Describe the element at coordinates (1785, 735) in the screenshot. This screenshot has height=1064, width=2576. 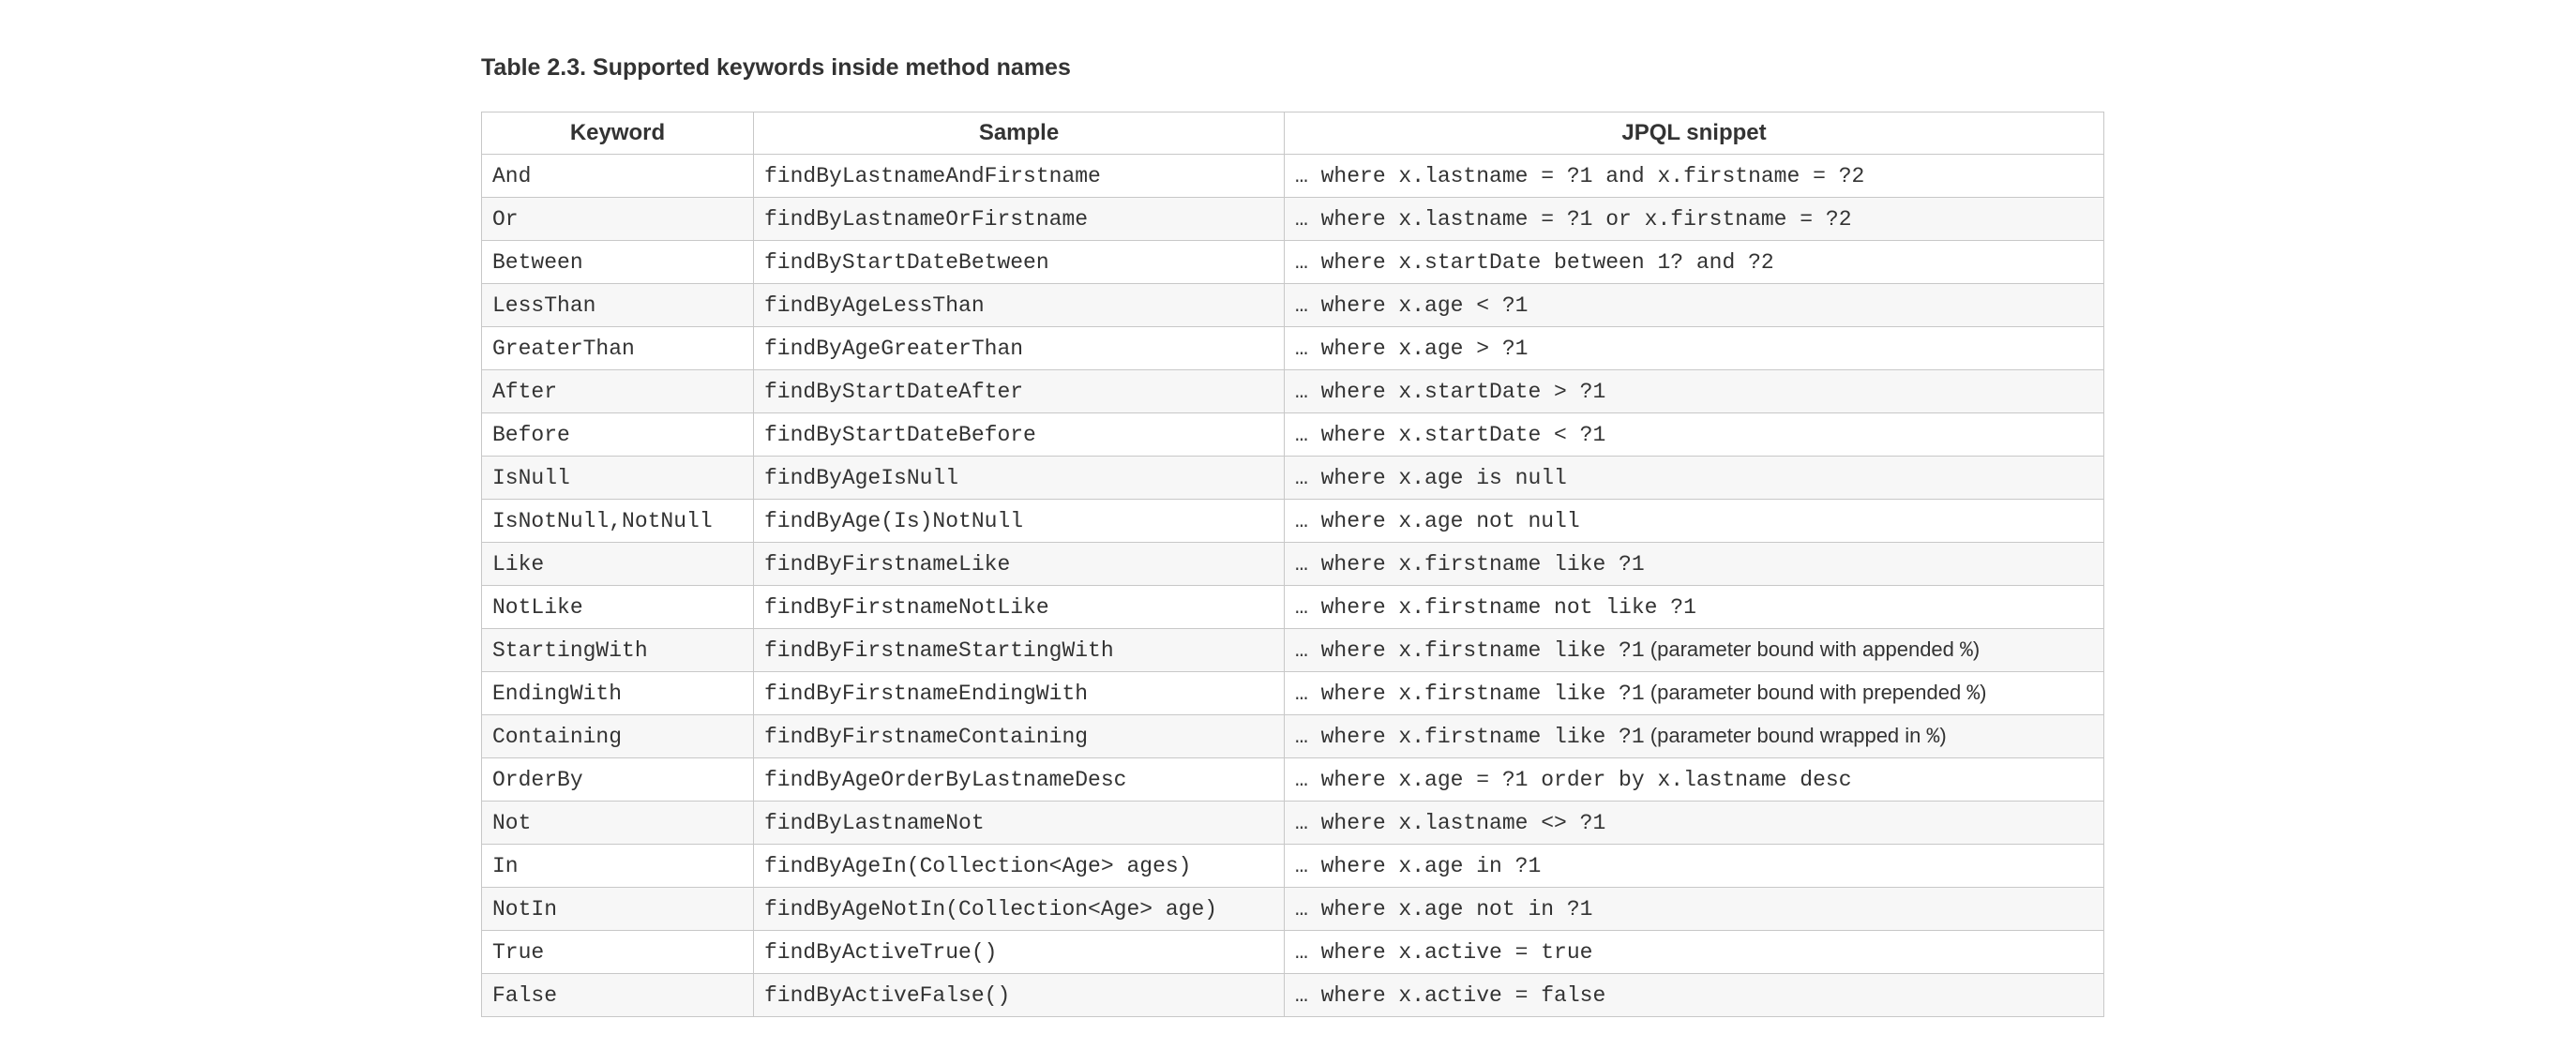
I see `snippet-note: (parameter bound wrapped in` at that location.